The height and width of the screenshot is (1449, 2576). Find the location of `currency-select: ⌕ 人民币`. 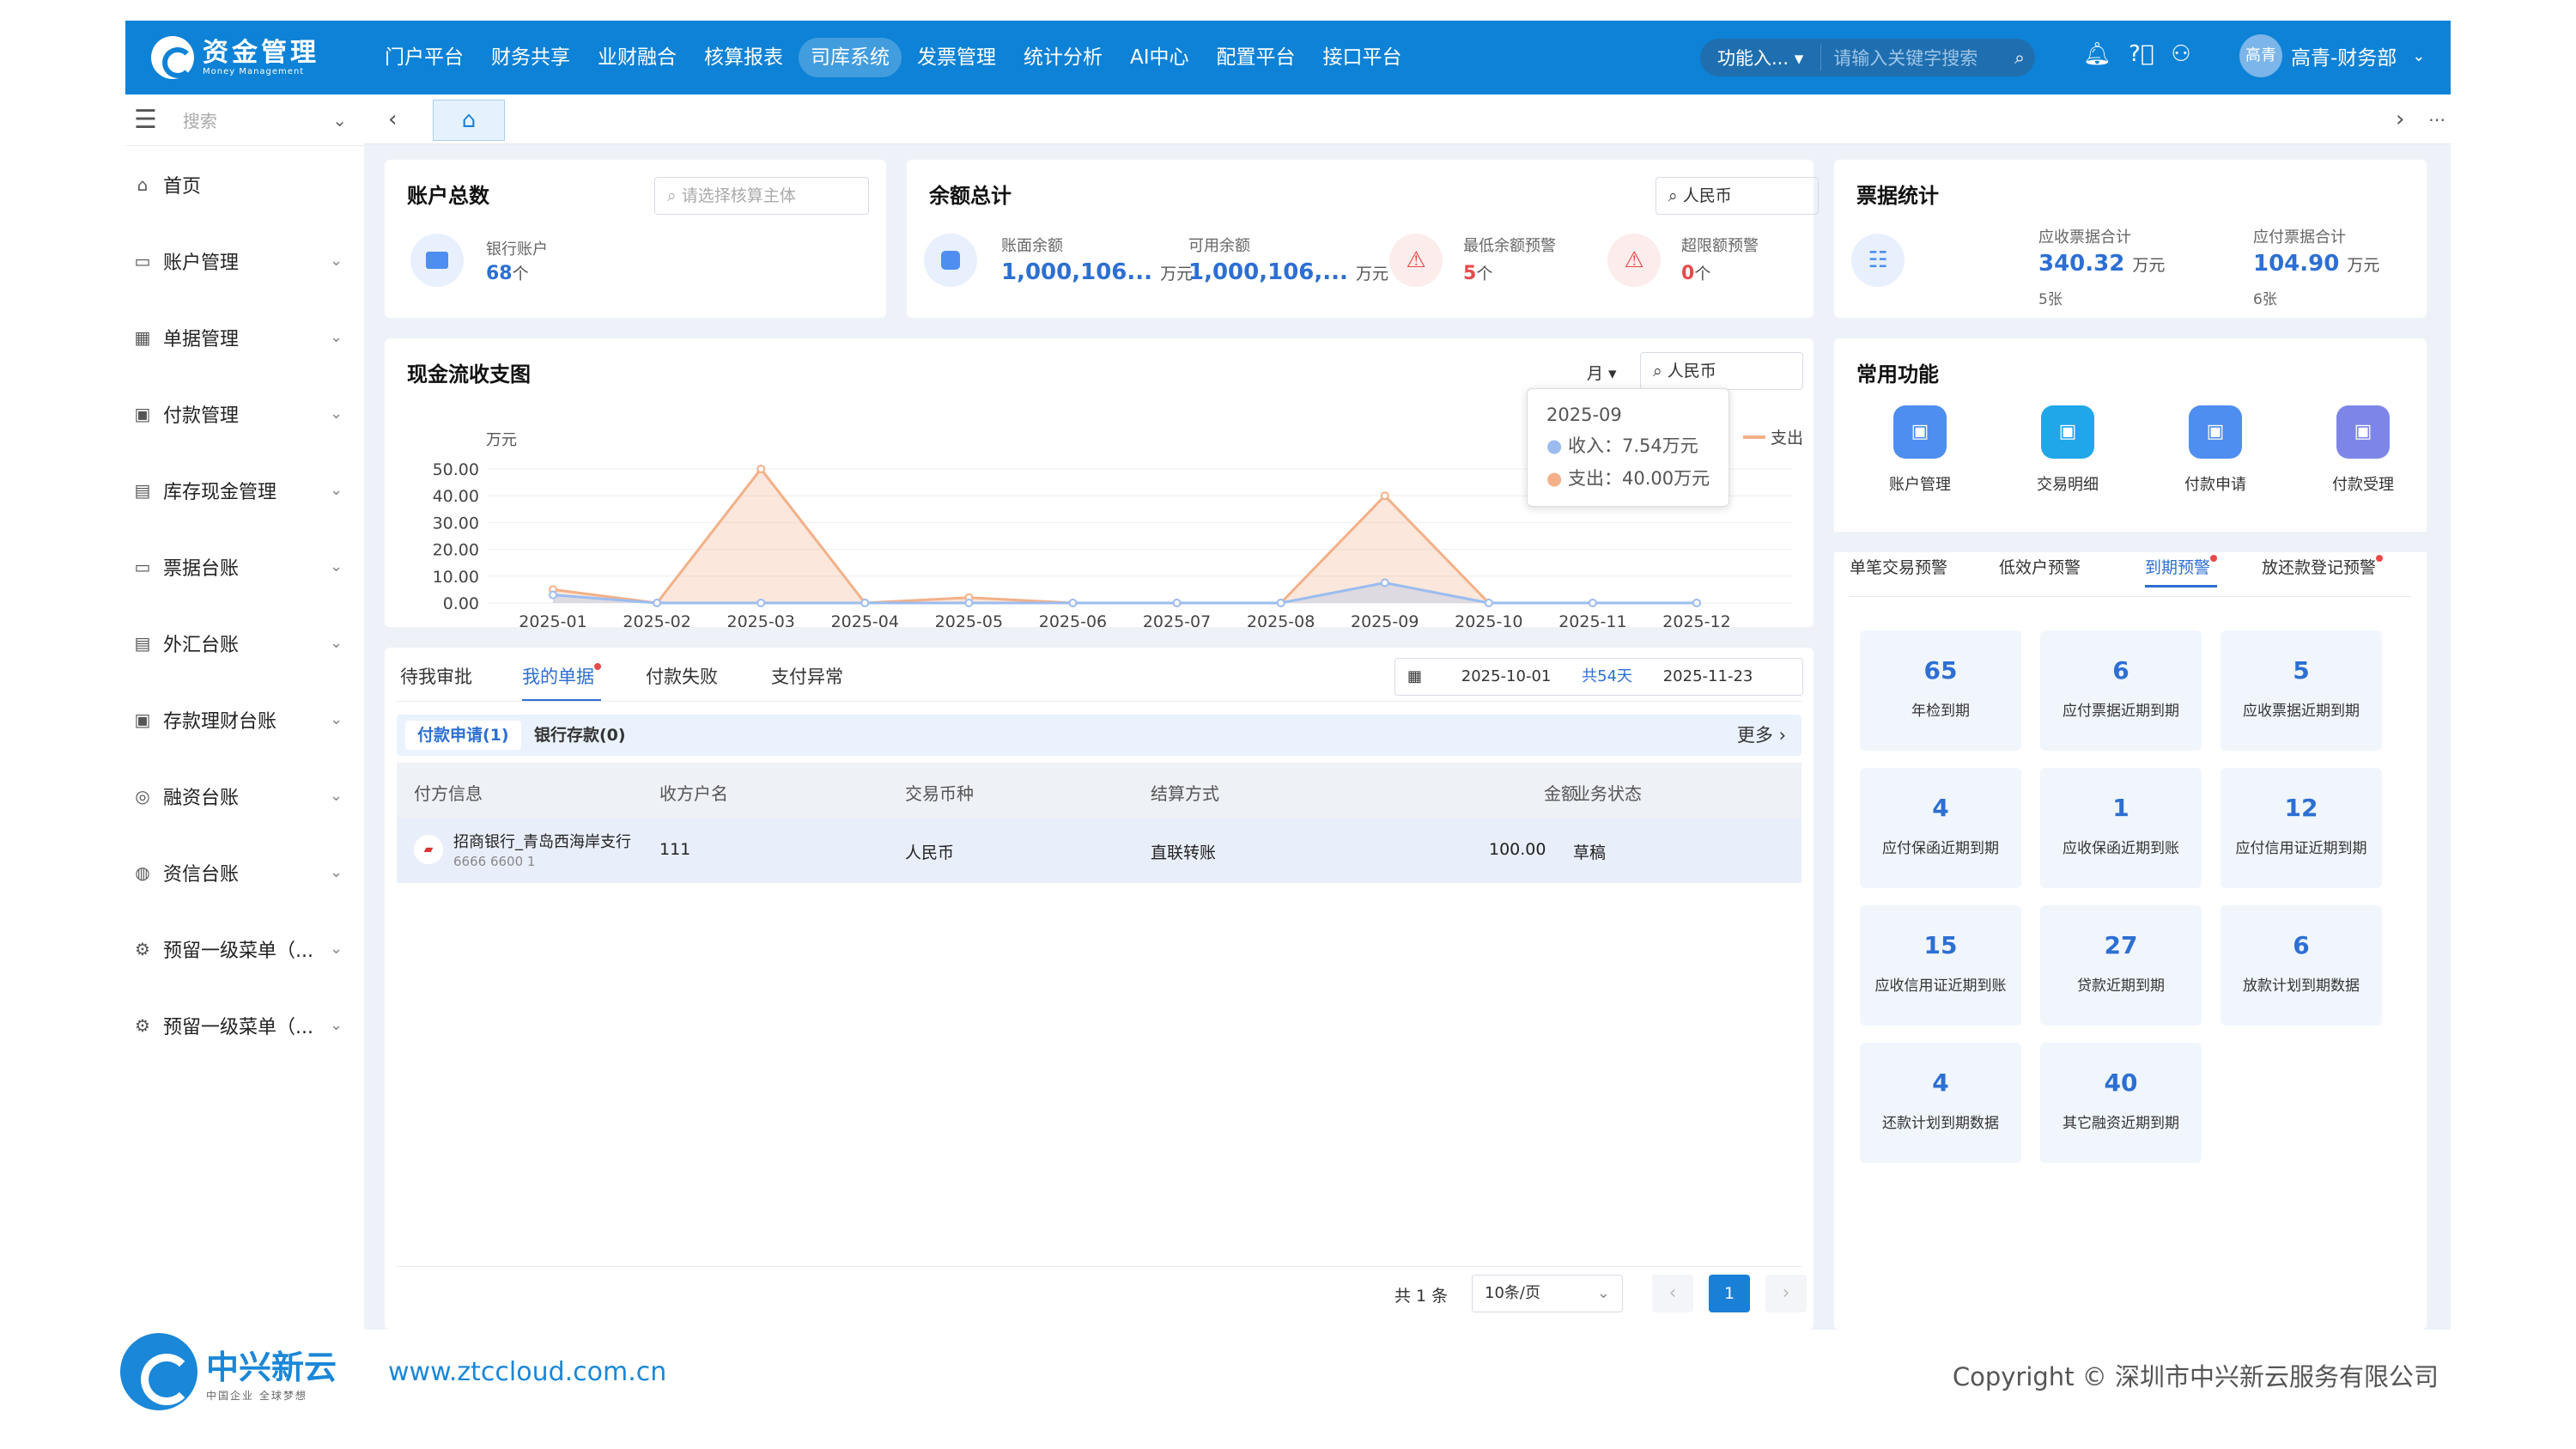

currency-select: ⌕ 人民币 is located at coordinates (1737, 196).